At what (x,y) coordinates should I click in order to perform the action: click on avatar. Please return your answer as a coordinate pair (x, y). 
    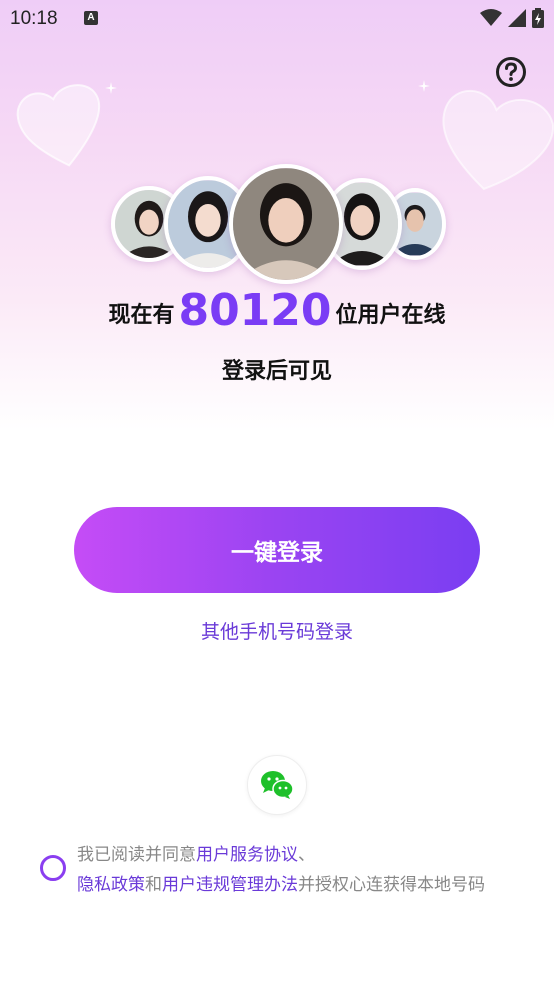
    Looking at the image, I should click on (286, 224).